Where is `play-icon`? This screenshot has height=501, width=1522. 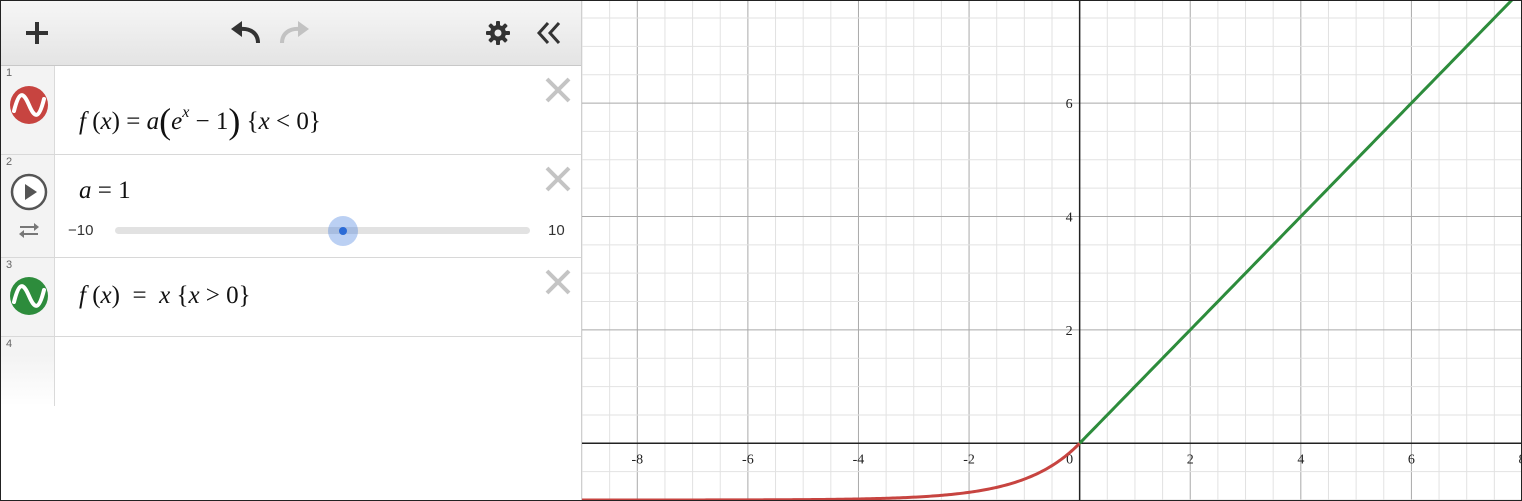 play-icon is located at coordinates (29, 192).